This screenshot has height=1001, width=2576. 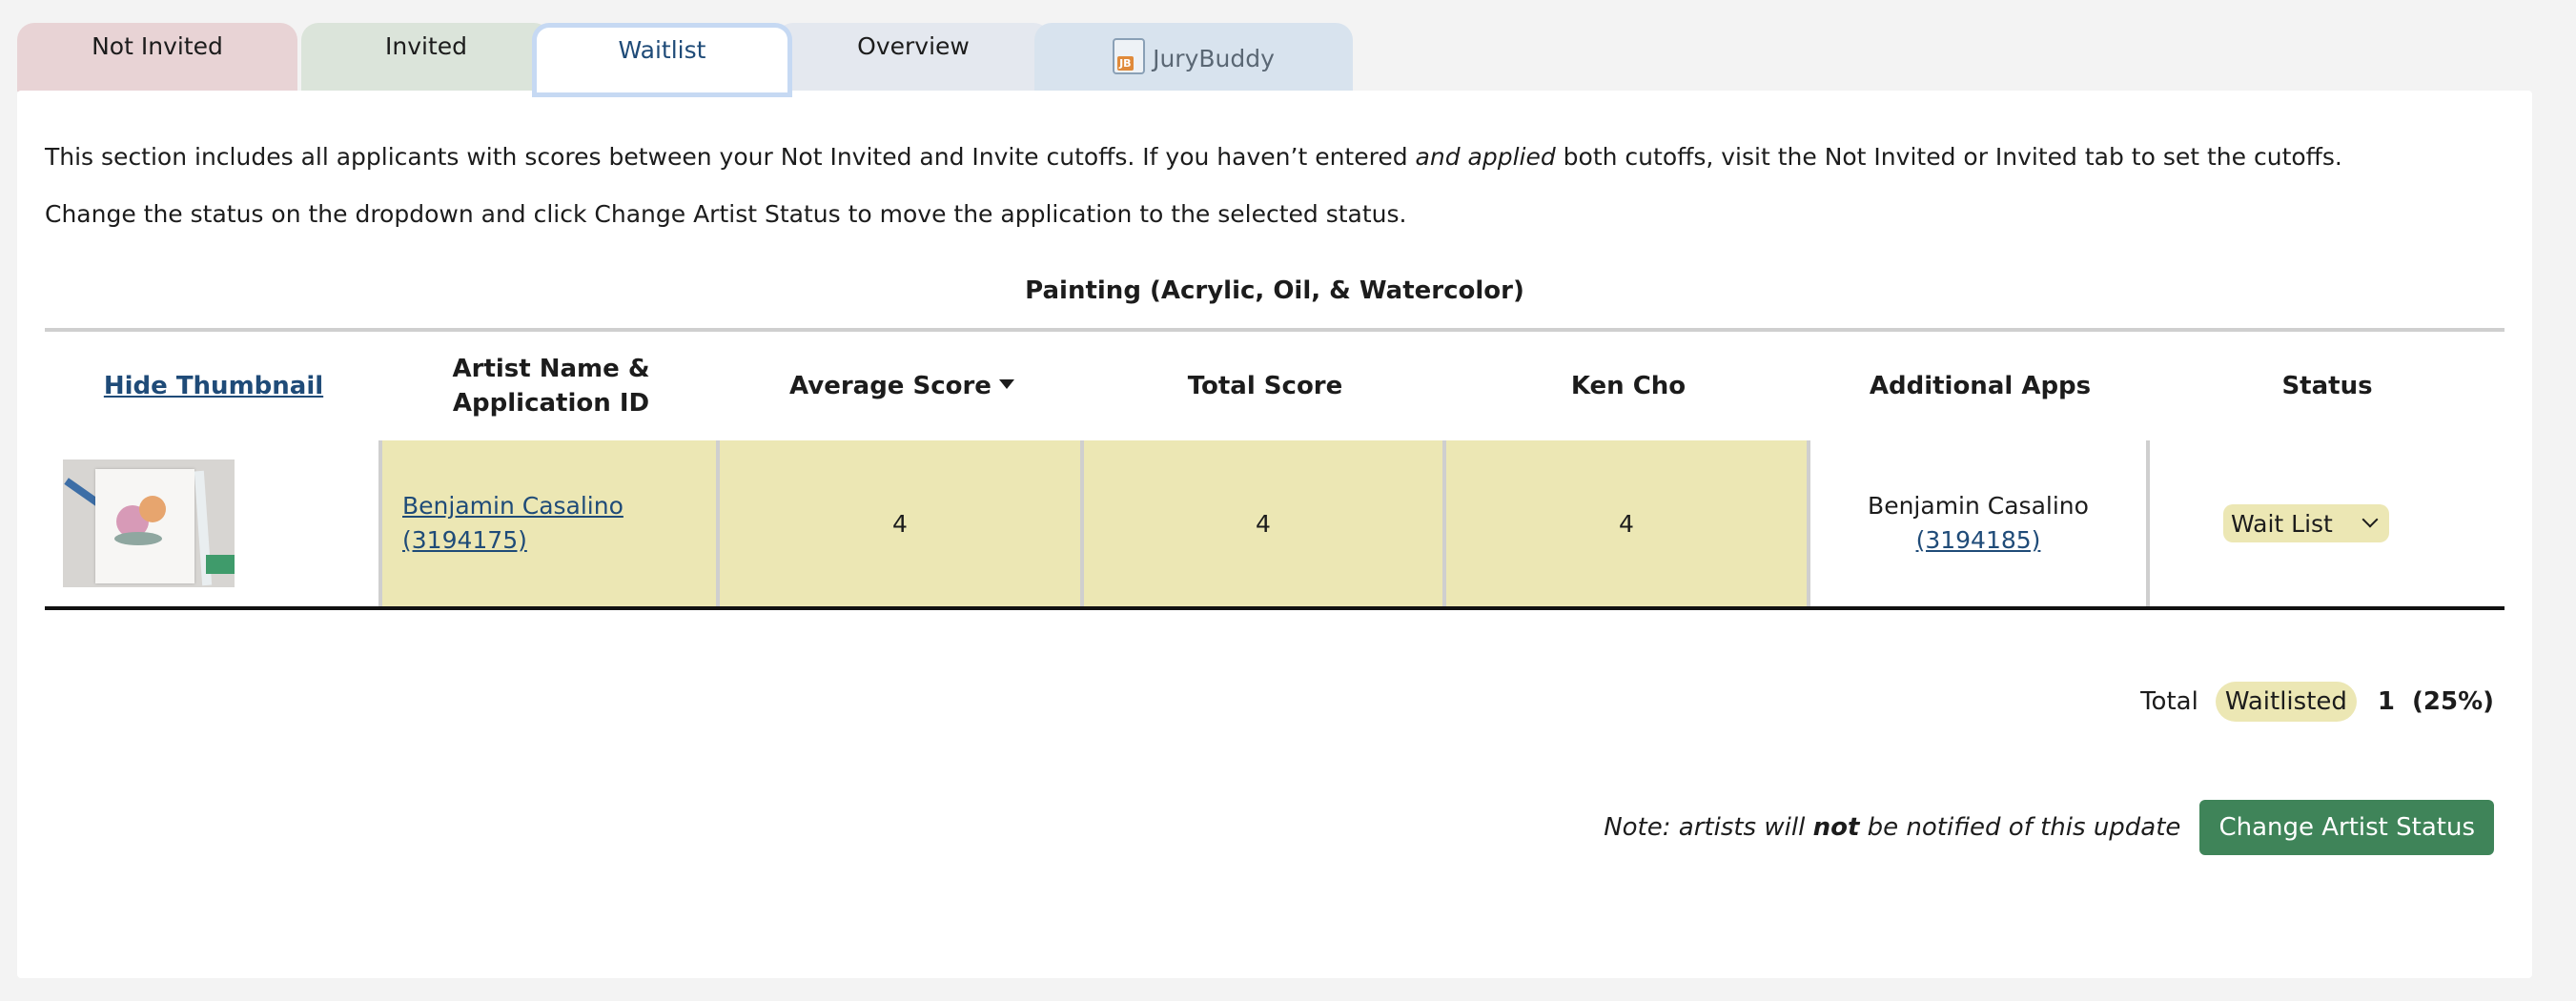 What do you see at coordinates (2453, 701) in the screenshot?
I see `totals-percent: (25%)` at bounding box center [2453, 701].